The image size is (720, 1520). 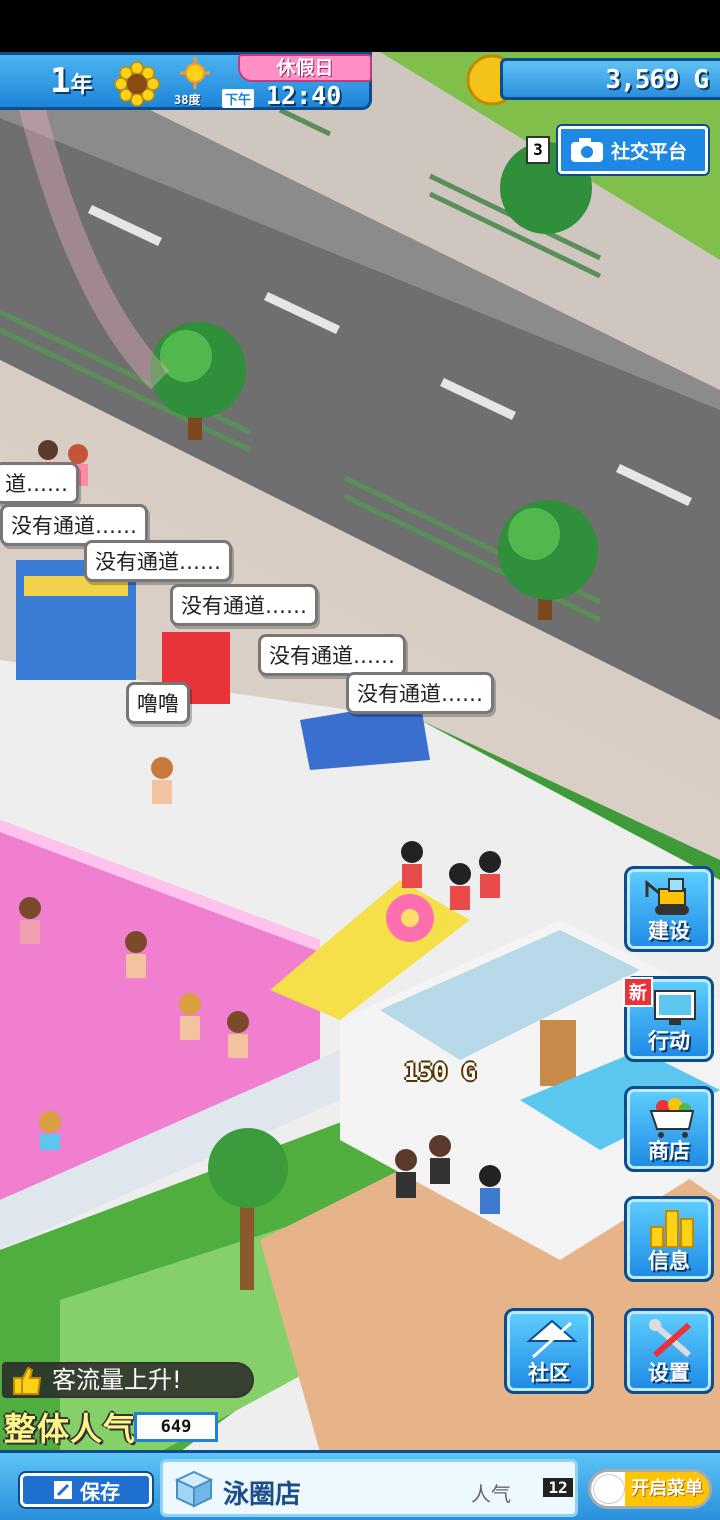 I want to click on year-unit: 年, so click(x=81, y=85).